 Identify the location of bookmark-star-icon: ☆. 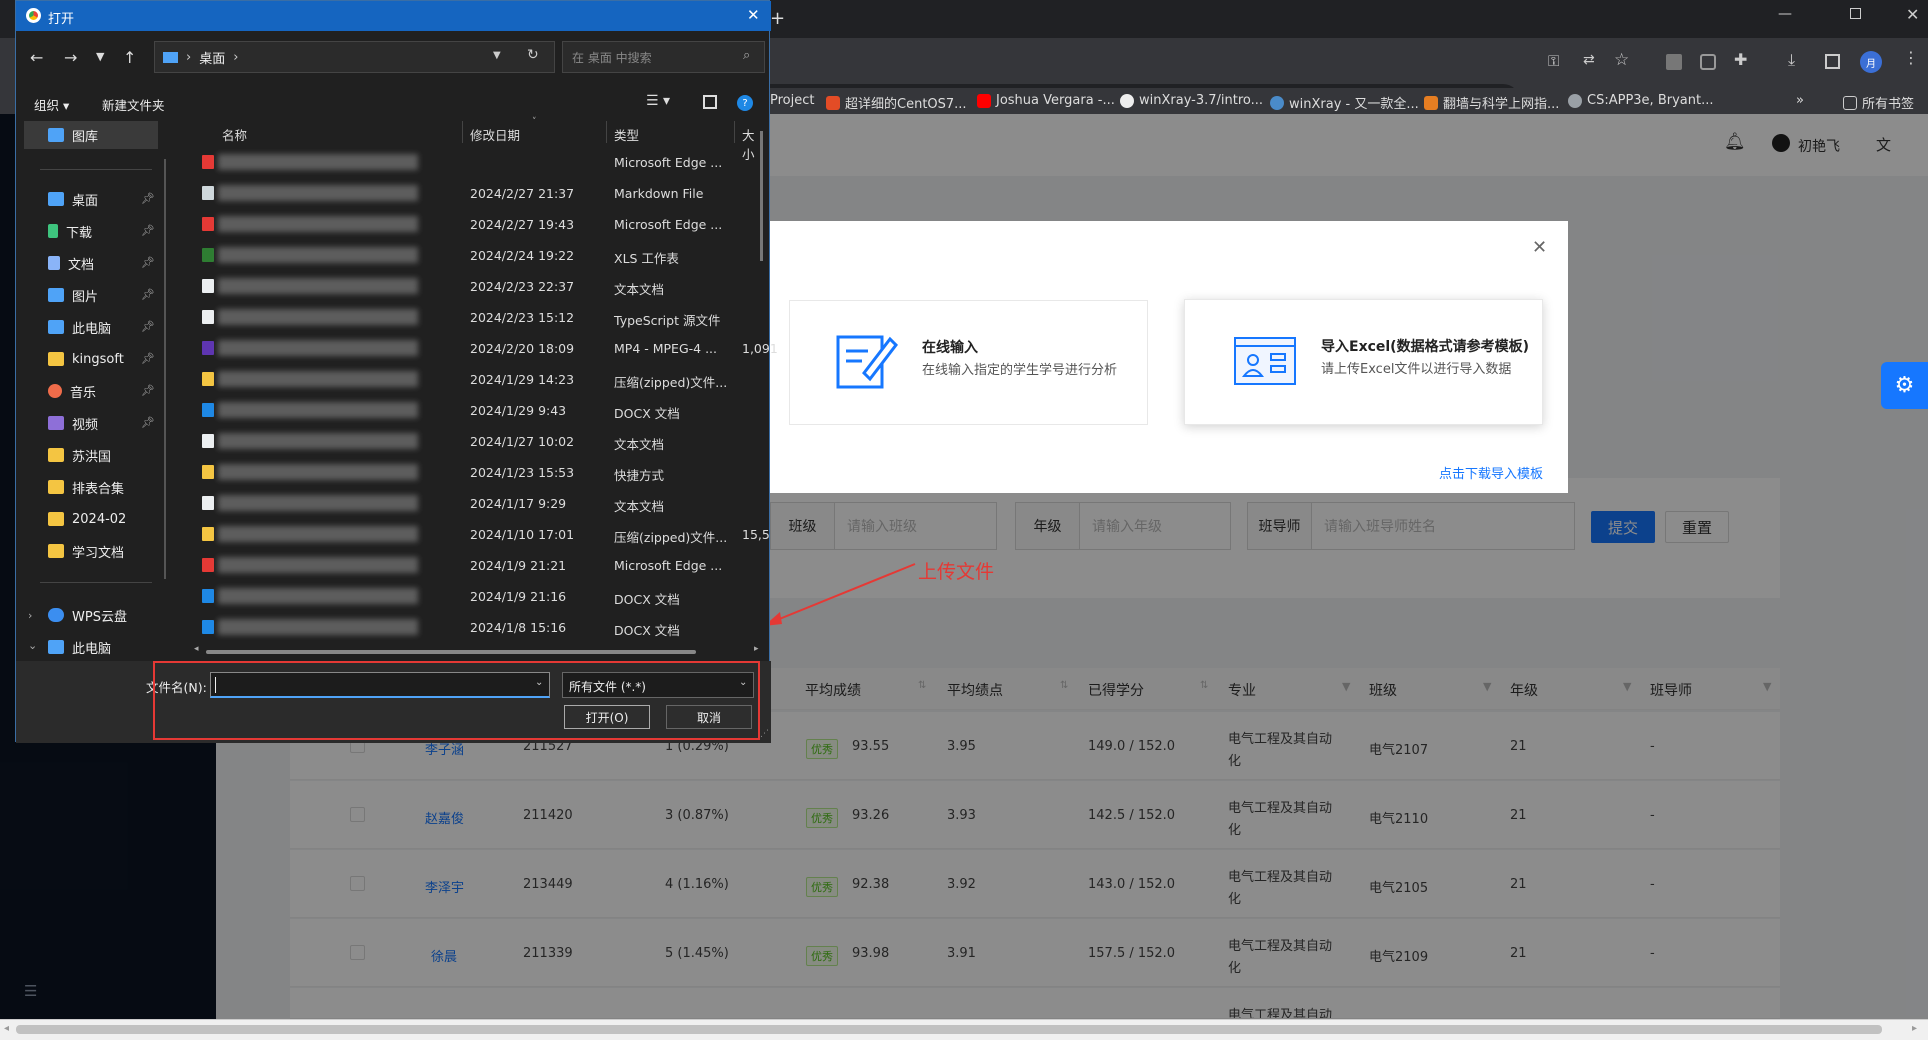
(1621, 60).